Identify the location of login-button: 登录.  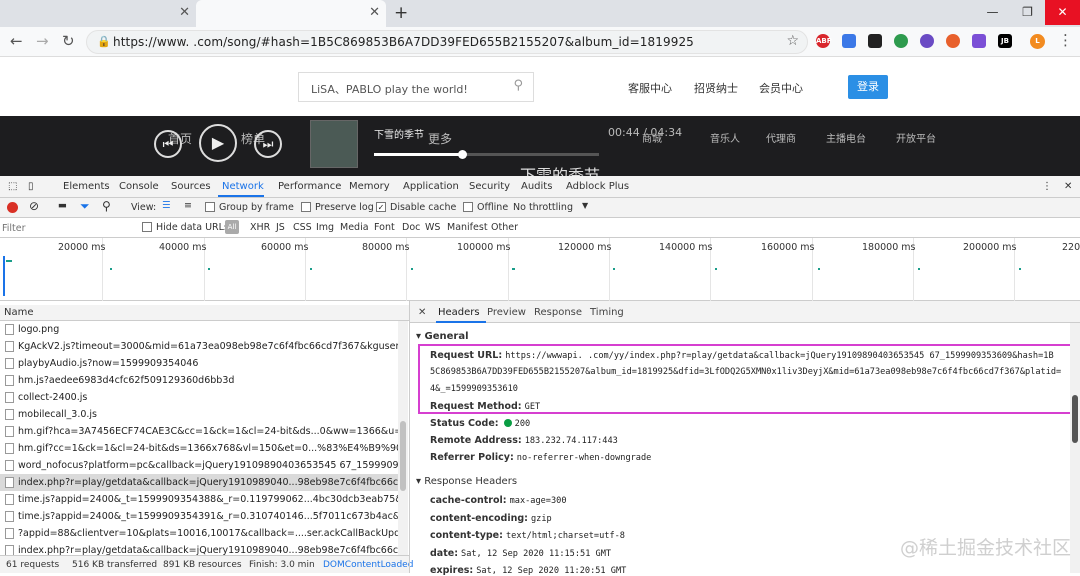
(868, 87).